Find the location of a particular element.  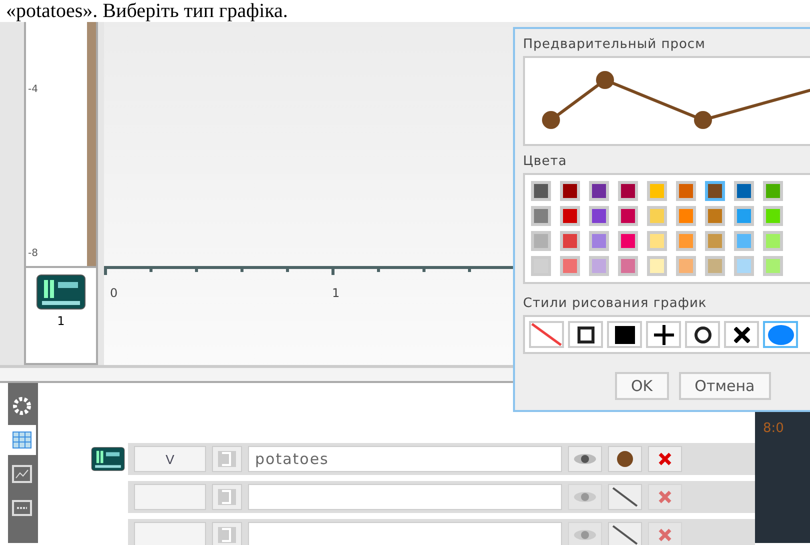

x-tick-label: 1 is located at coordinates (336, 293).